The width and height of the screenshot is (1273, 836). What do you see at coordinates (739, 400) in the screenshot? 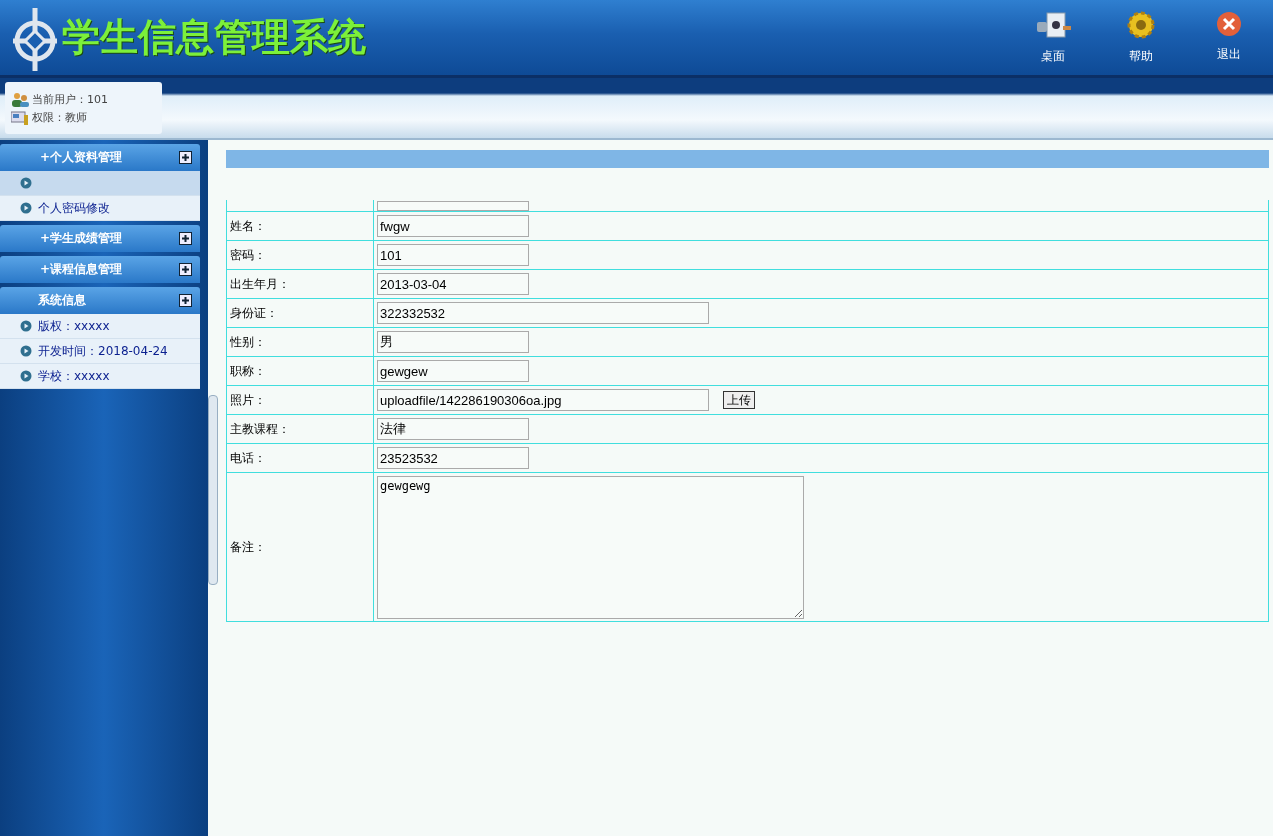
I see `upload-button: 上传` at bounding box center [739, 400].